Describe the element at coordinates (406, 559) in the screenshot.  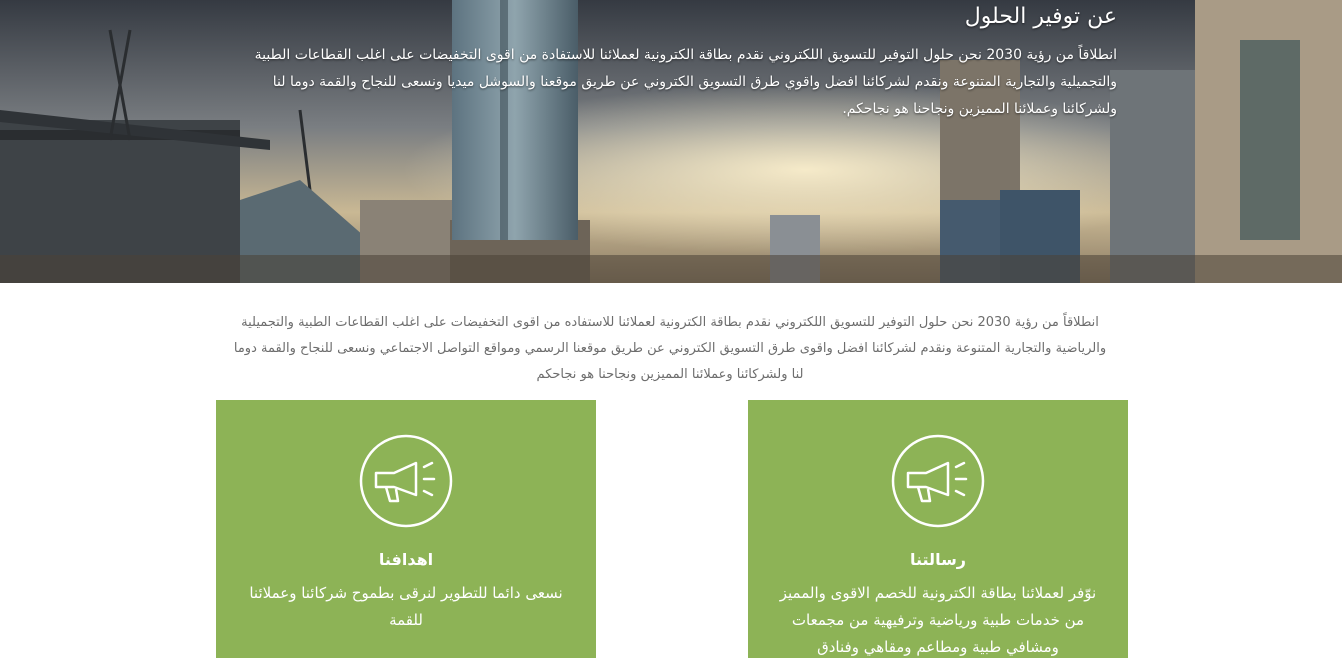
I see `goals-title: اهدافنا` at that location.